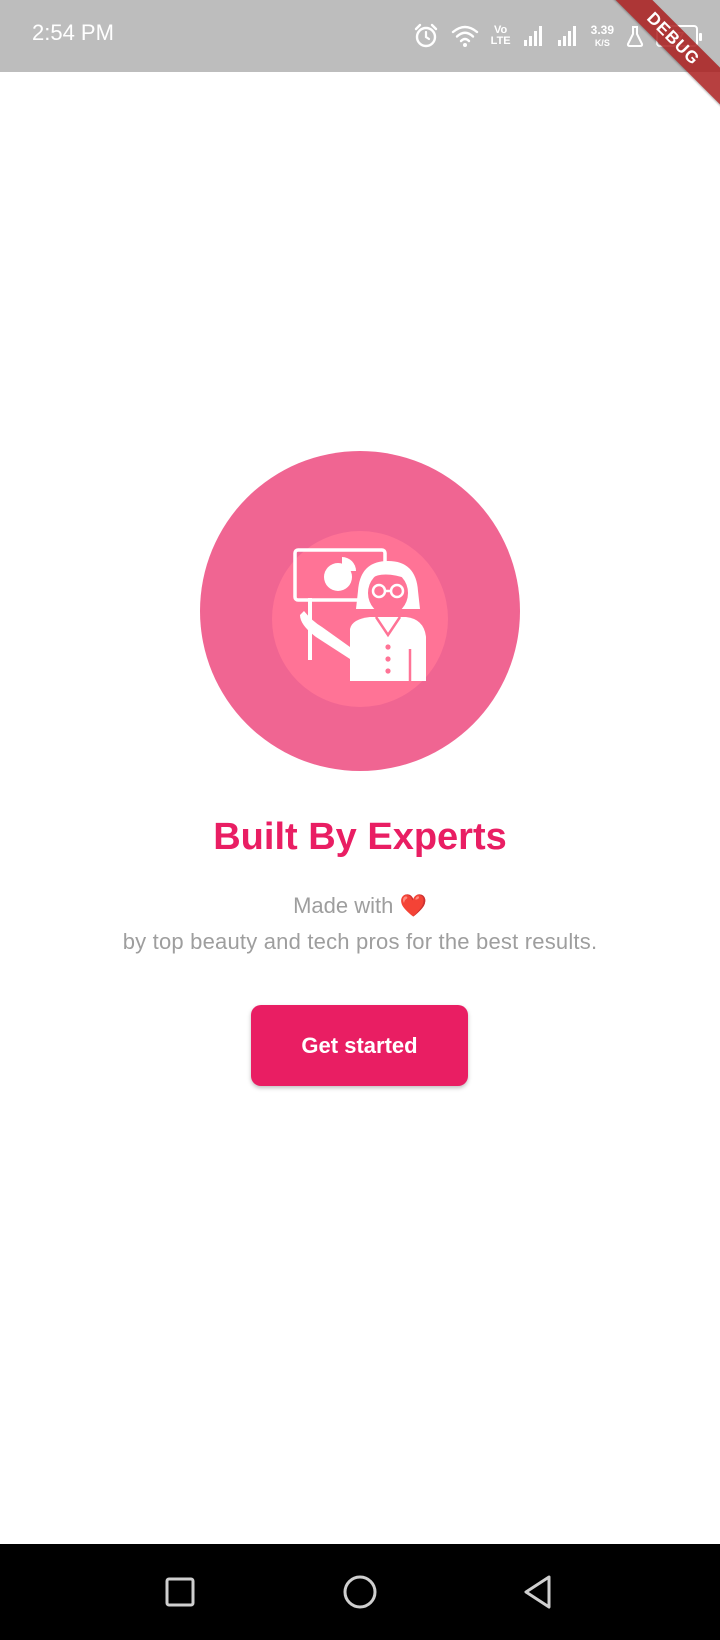 The image size is (720, 1640). Describe the element at coordinates (602, 29) in the screenshot. I see `speed-value: 3.39` at that location.